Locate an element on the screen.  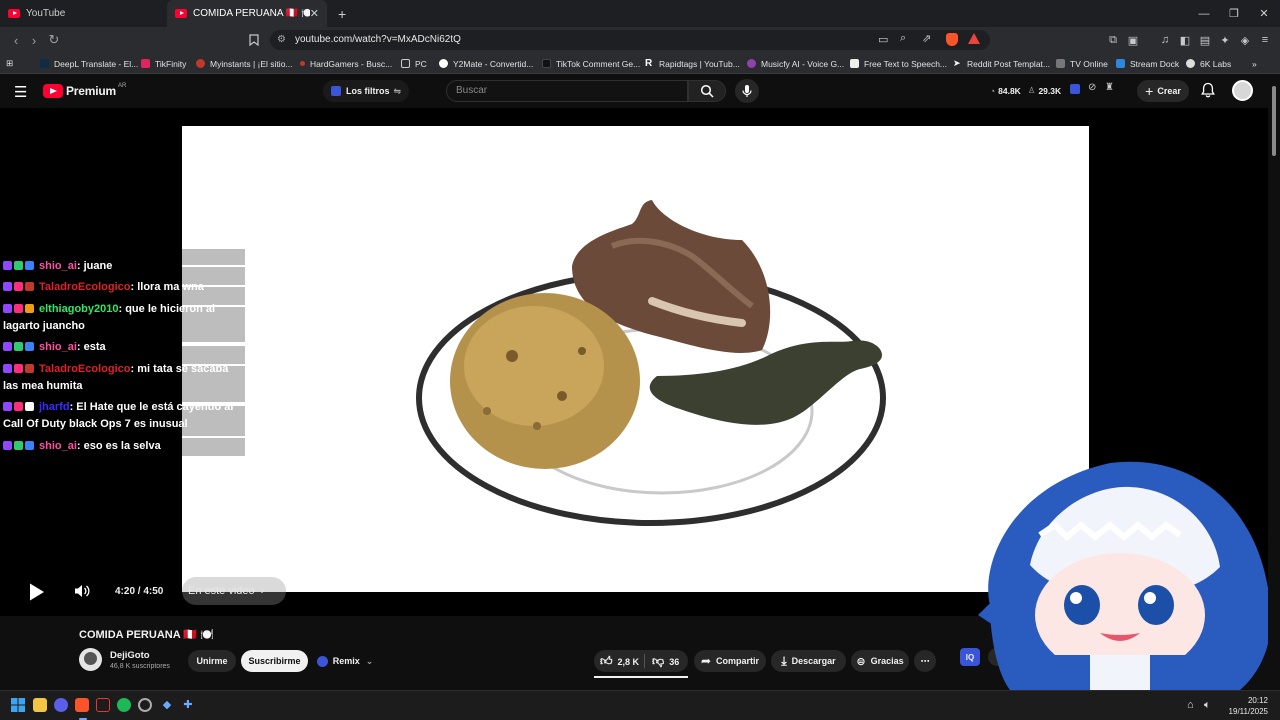
bookmark-item: TikFinity is located at coordinates (163, 63).